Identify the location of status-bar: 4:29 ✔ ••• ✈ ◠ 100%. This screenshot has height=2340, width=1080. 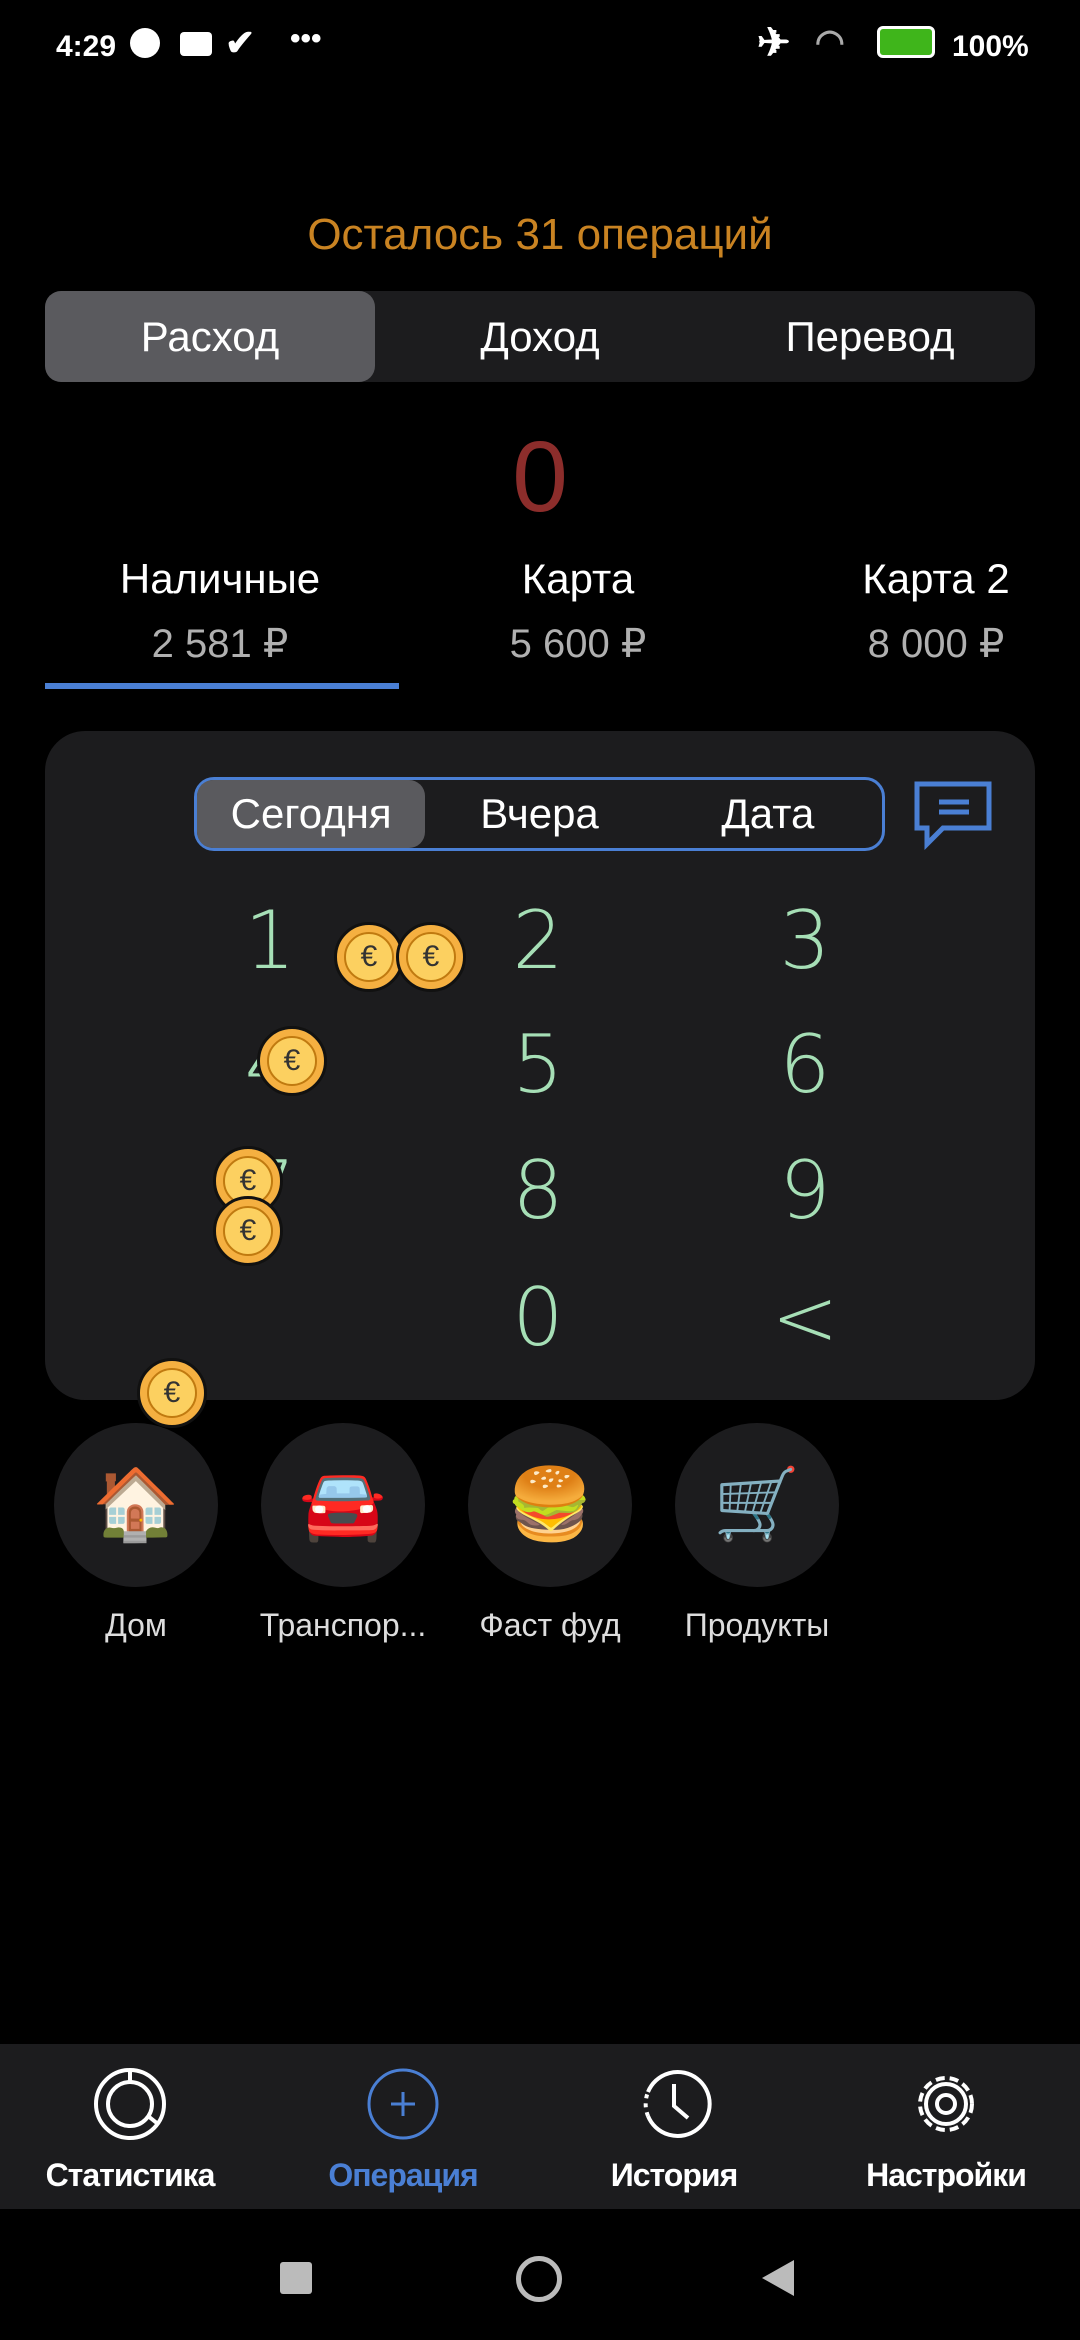
(540, 47).